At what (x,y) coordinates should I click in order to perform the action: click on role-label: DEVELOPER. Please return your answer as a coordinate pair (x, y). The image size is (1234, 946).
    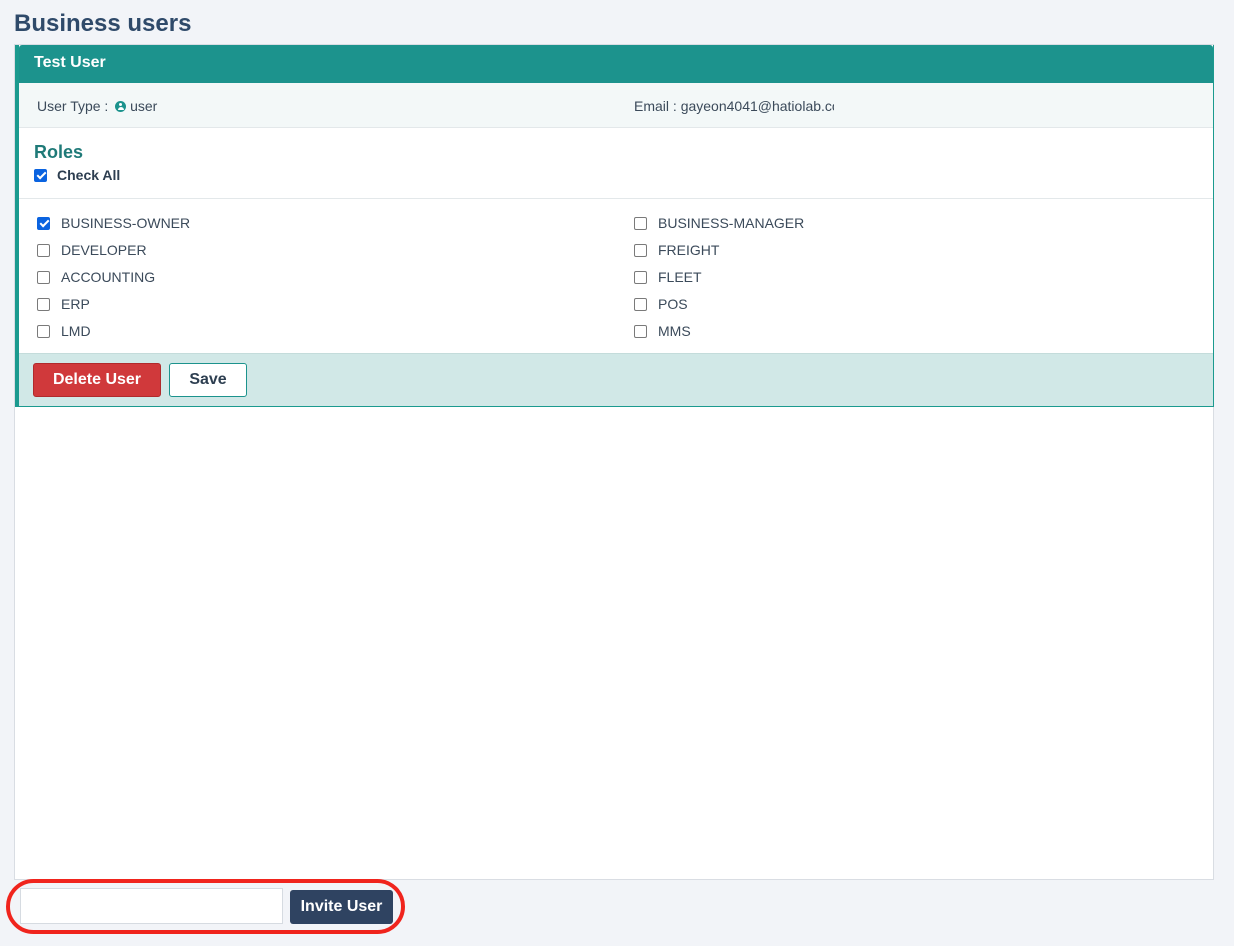
    Looking at the image, I should click on (104, 250).